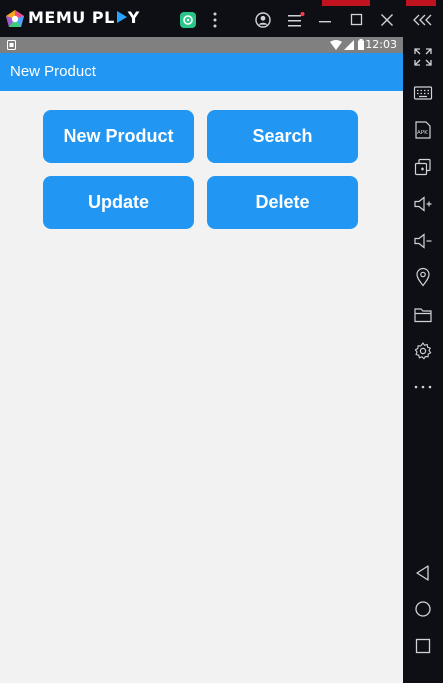  I want to click on signal-icon, so click(349, 45).